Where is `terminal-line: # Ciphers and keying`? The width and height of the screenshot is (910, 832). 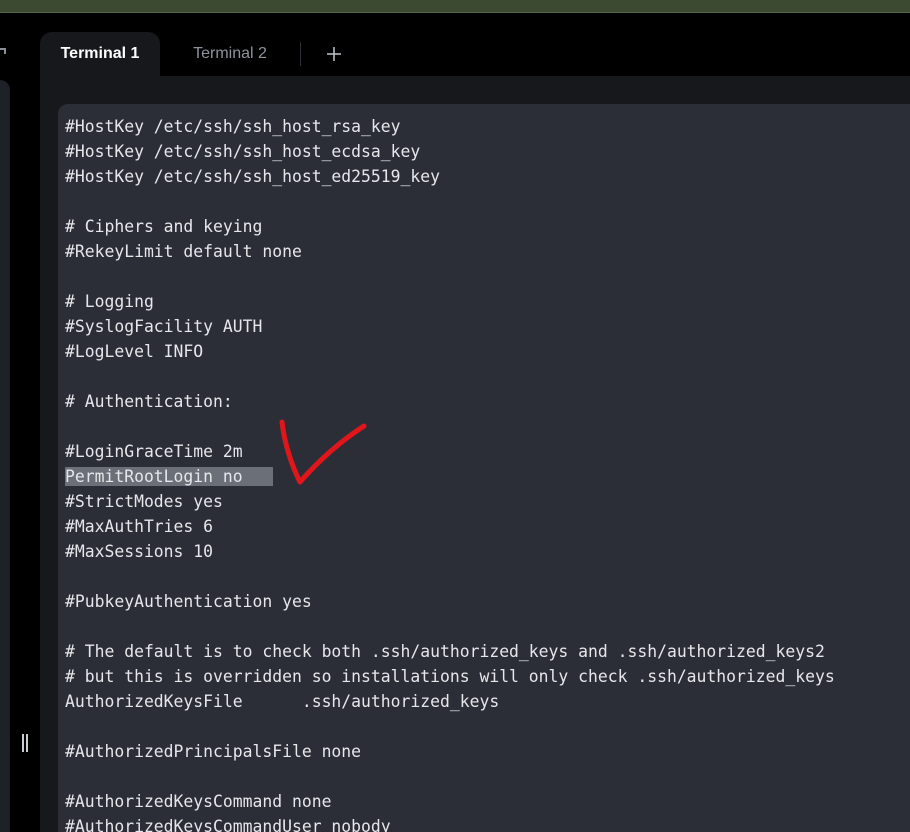 terminal-line: # Ciphers and keying is located at coordinates (450, 226).